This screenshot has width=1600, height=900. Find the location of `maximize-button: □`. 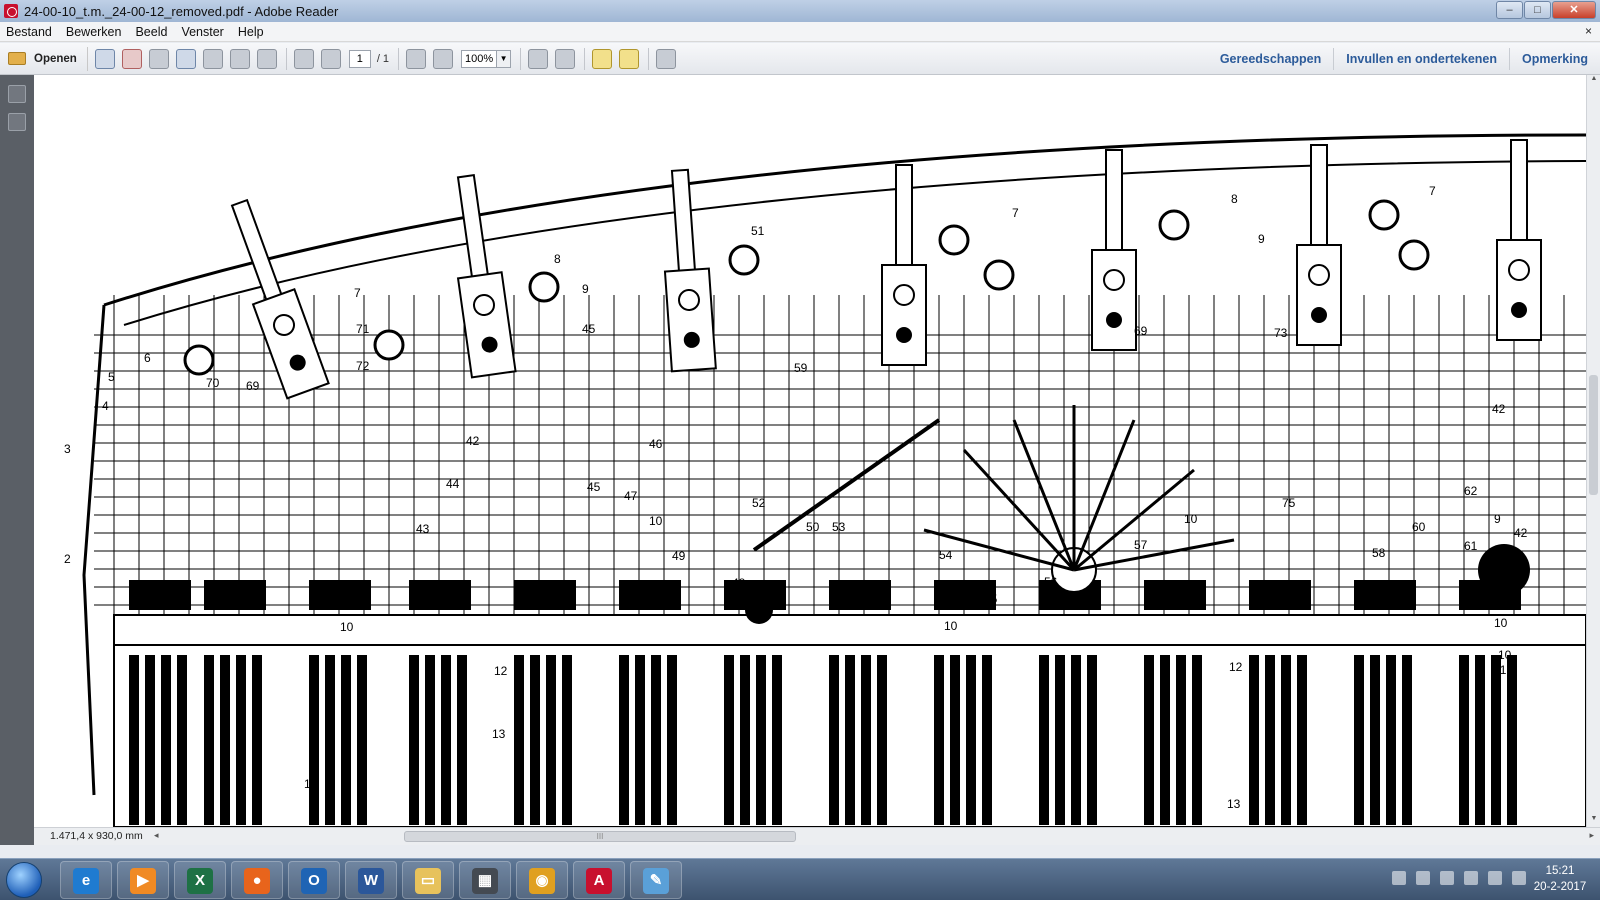

maximize-button: □ is located at coordinates (1537, 10).